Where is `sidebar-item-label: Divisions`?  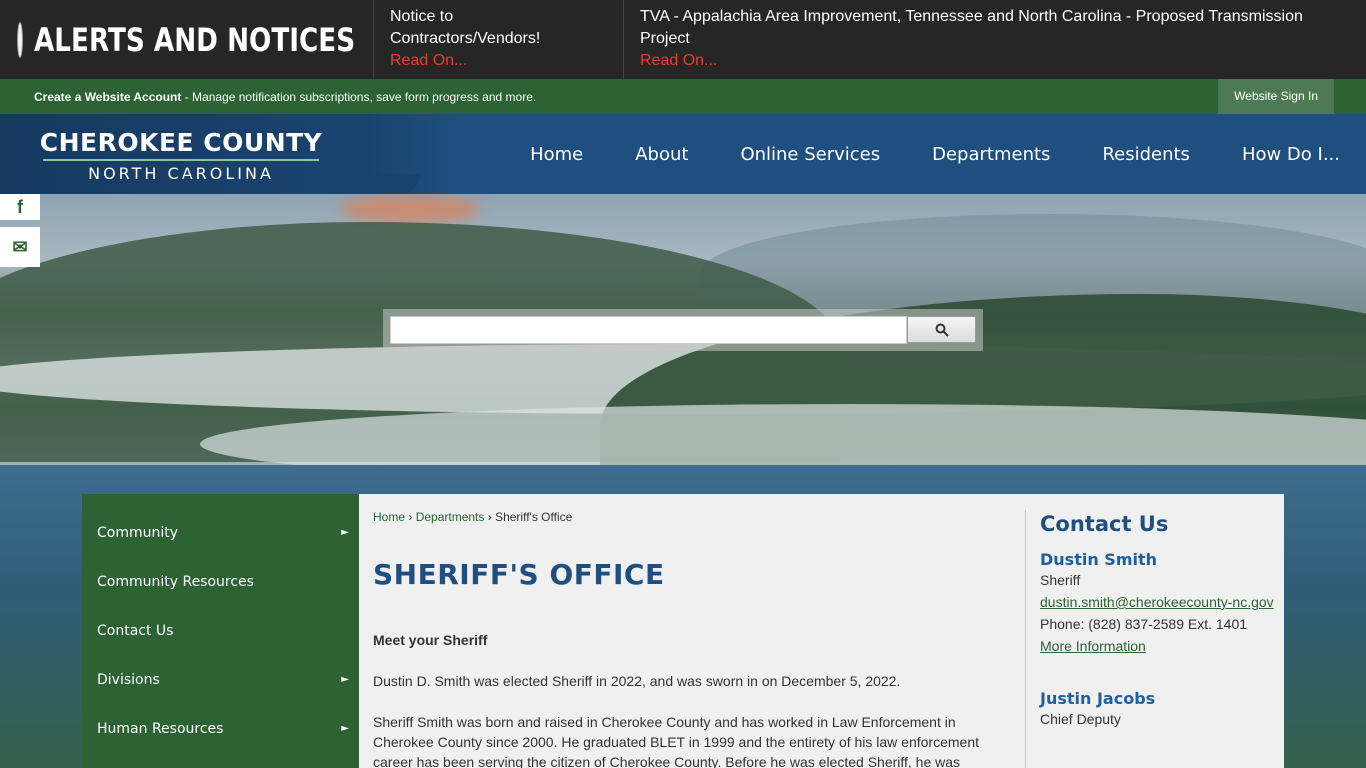 sidebar-item-label: Divisions is located at coordinates (128, 679).